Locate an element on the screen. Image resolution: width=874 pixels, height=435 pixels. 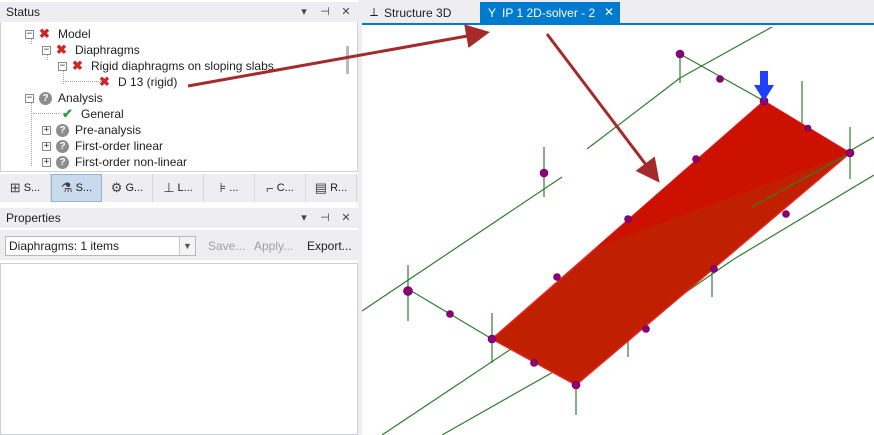
chevron-down-icon: ▼ is located at coordinates (187, 246).